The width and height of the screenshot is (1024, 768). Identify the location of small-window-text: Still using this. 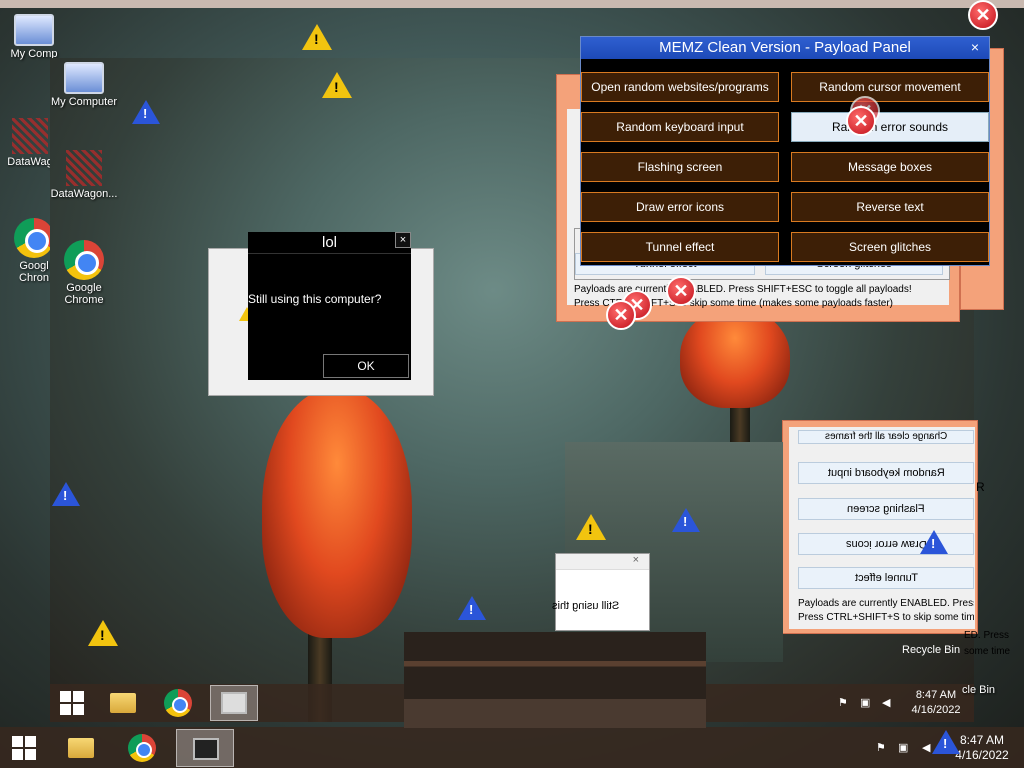
(586, 606).